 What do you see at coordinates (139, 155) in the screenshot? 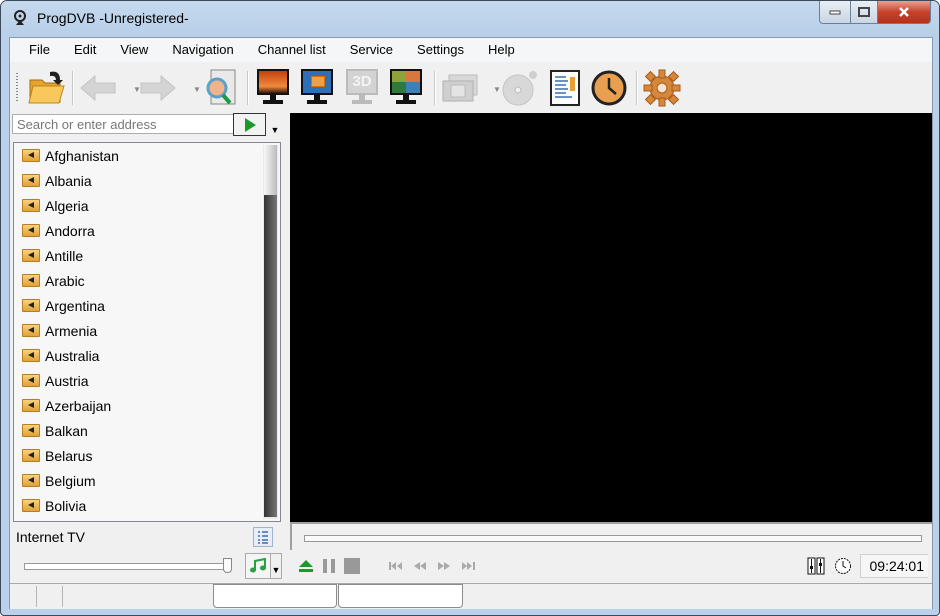
I see `channel-folder-item: Afghanistan` at bounding box center [139, 155].